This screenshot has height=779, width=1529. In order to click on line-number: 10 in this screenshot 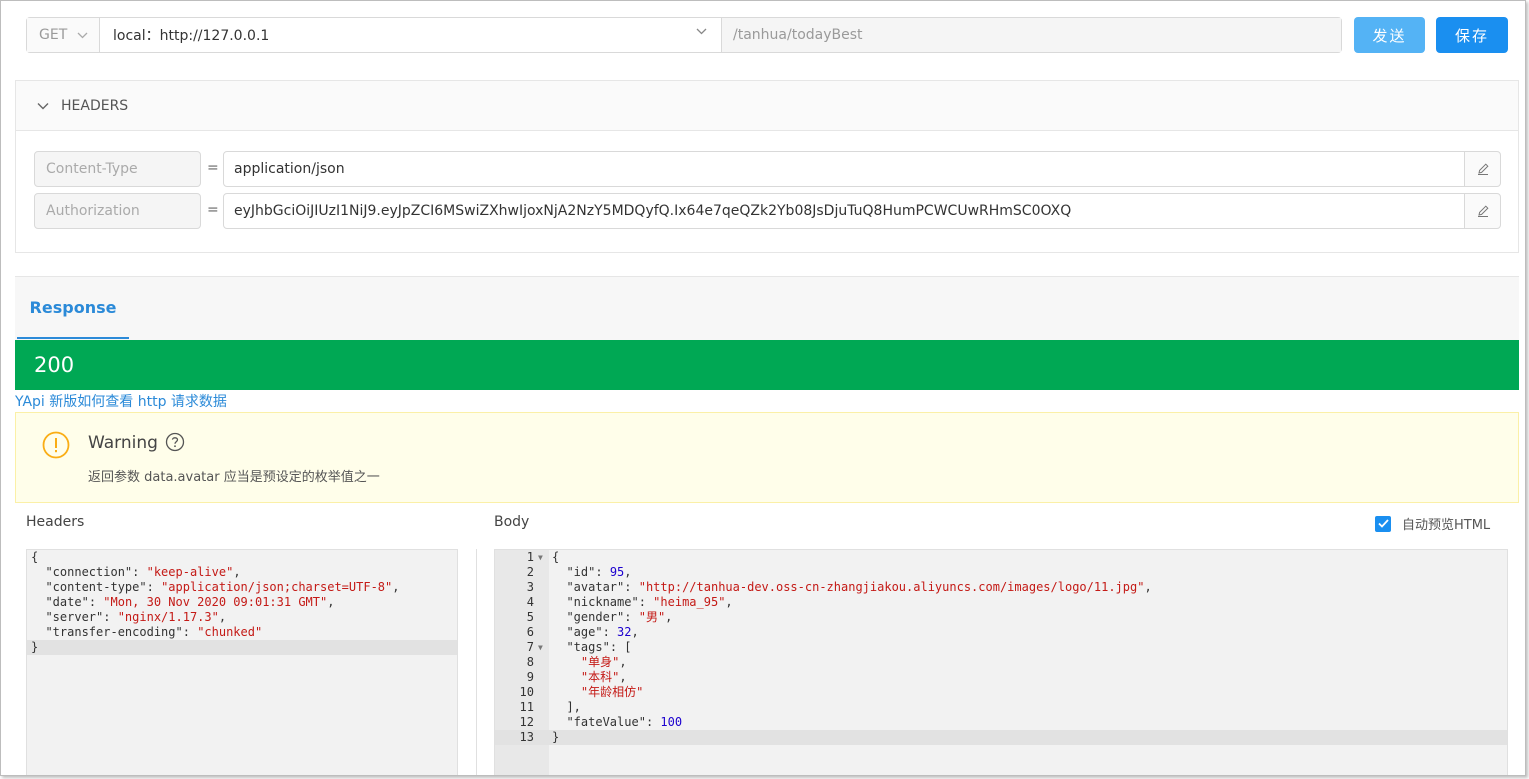, I will do `click(526, 692)`.